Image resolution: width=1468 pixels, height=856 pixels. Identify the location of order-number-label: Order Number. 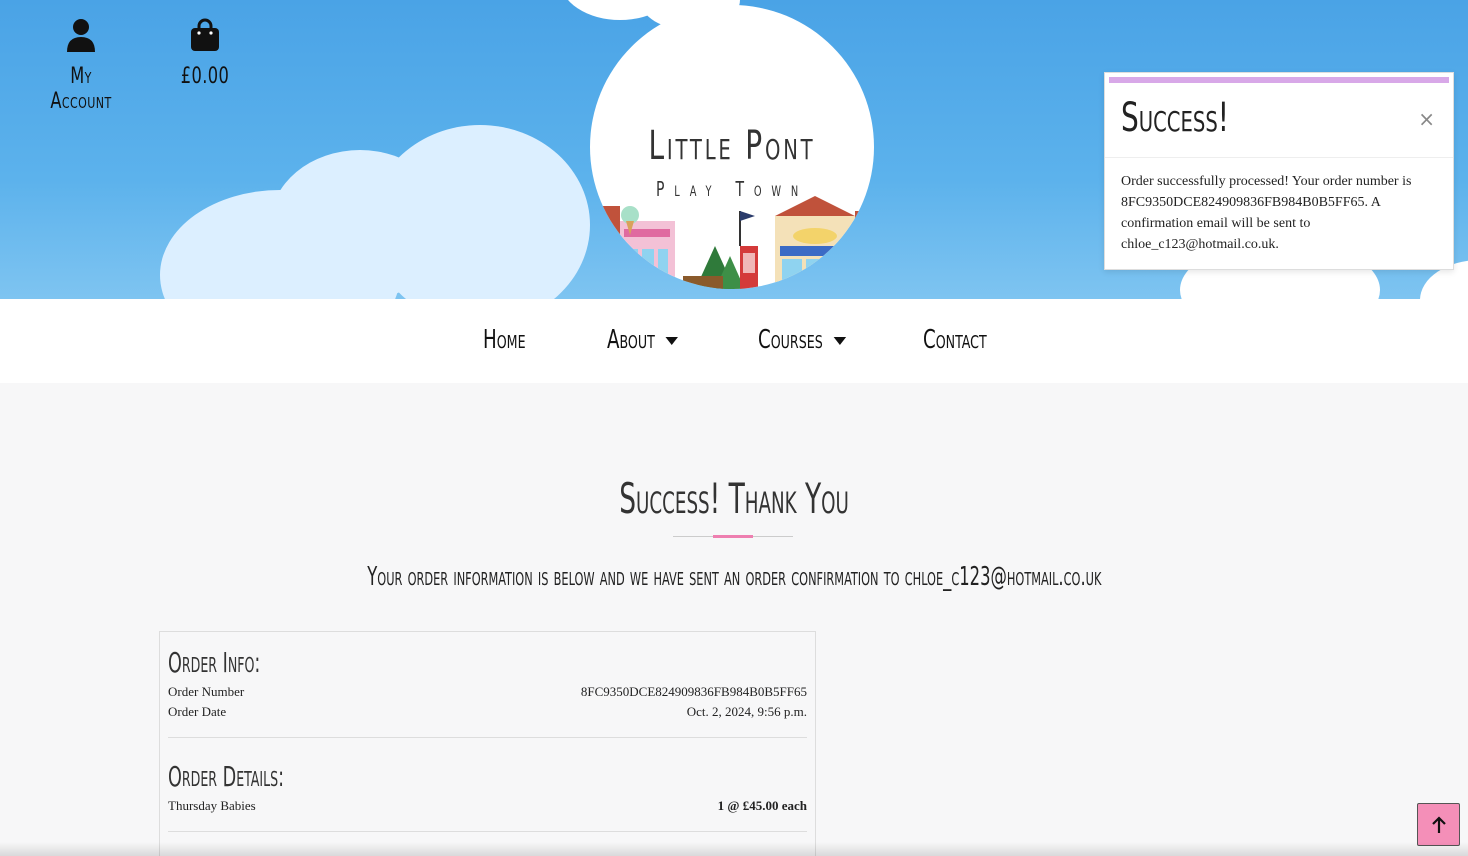
(206, 691).